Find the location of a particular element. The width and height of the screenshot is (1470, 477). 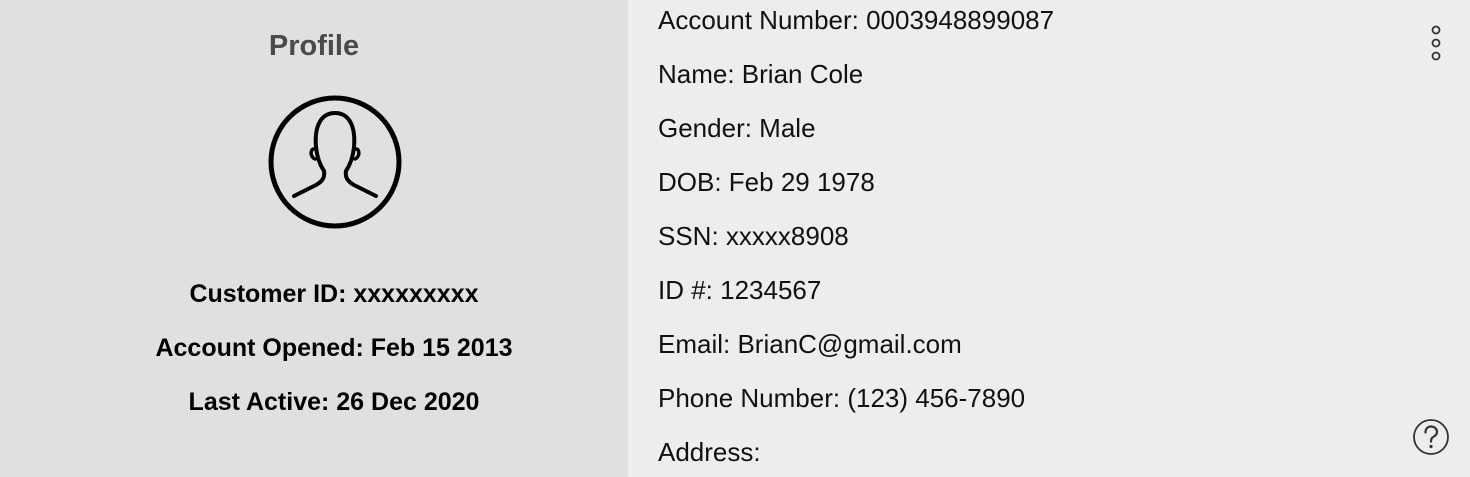

phone-field: Phone Number: (123) 456-7890 is located at coordinates (842, 398).